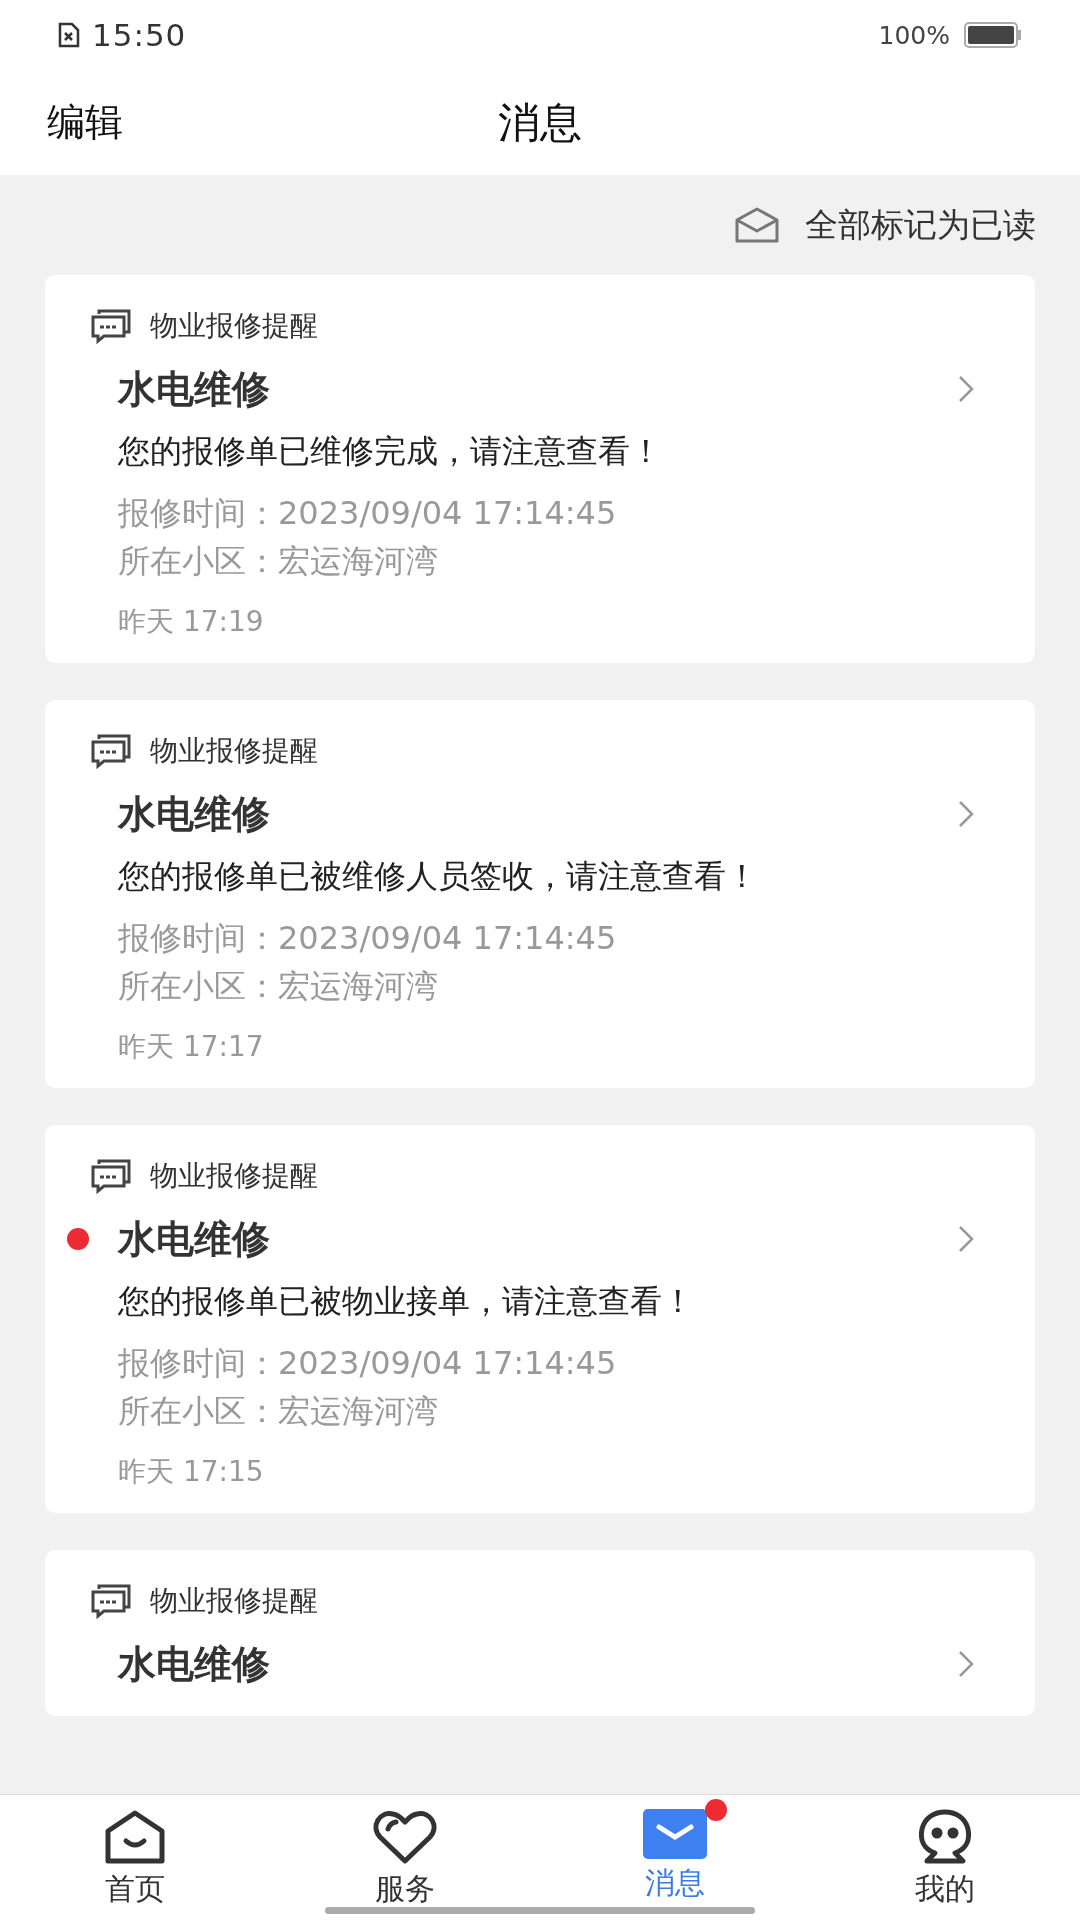  I want to click on tab-item: 首页, so click(135, 1857).